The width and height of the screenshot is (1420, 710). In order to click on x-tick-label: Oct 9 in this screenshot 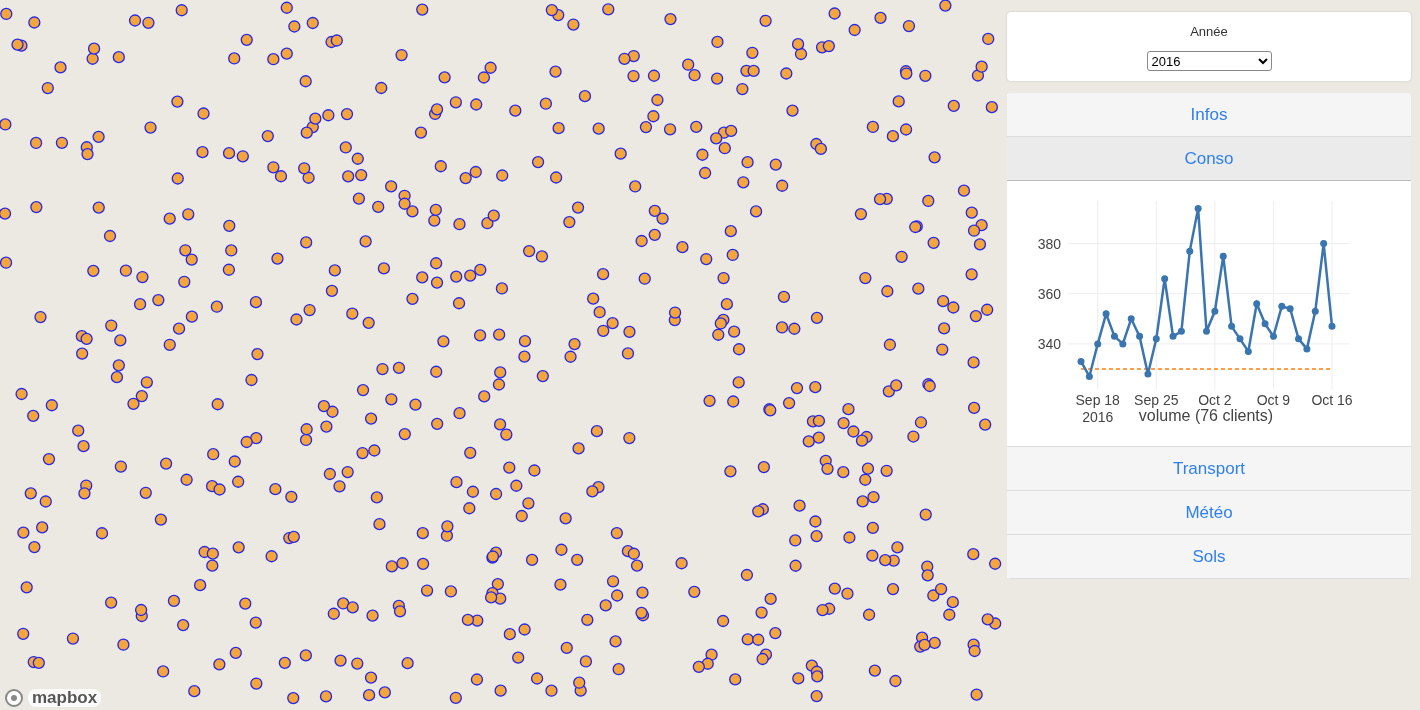, I will do `click(1273, 400)`.